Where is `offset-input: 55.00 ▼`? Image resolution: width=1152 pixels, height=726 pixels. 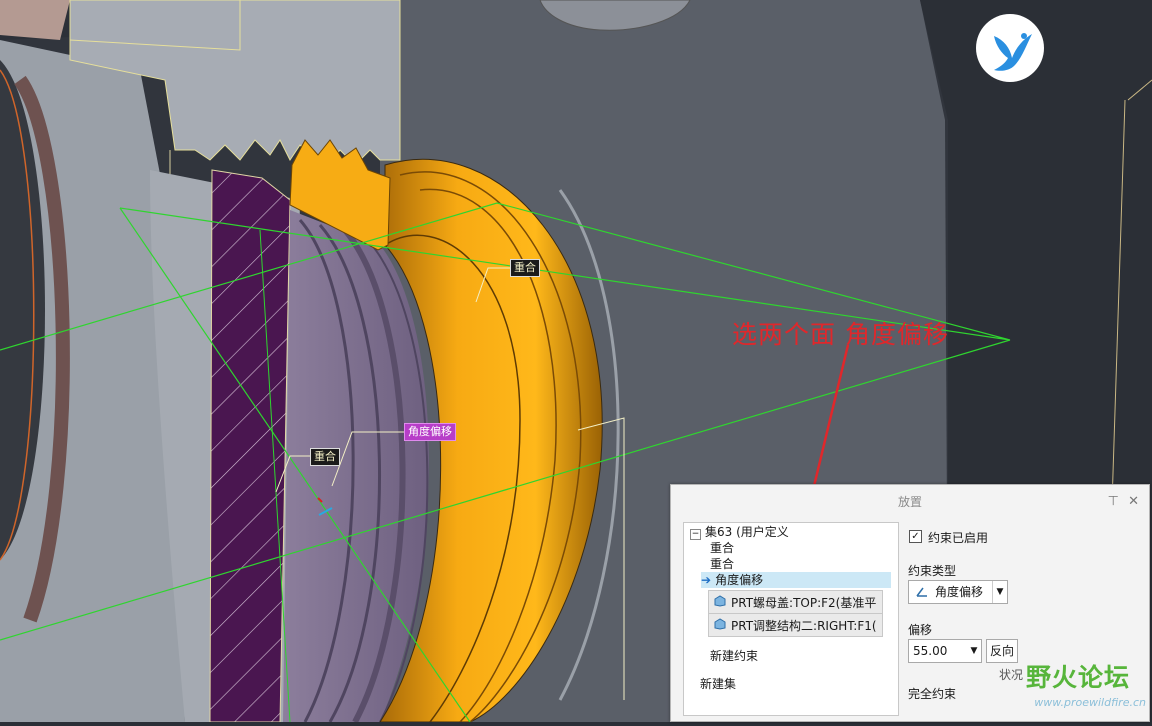
offset-input: 55.00 ▼ is located at coordinates (945, 651).